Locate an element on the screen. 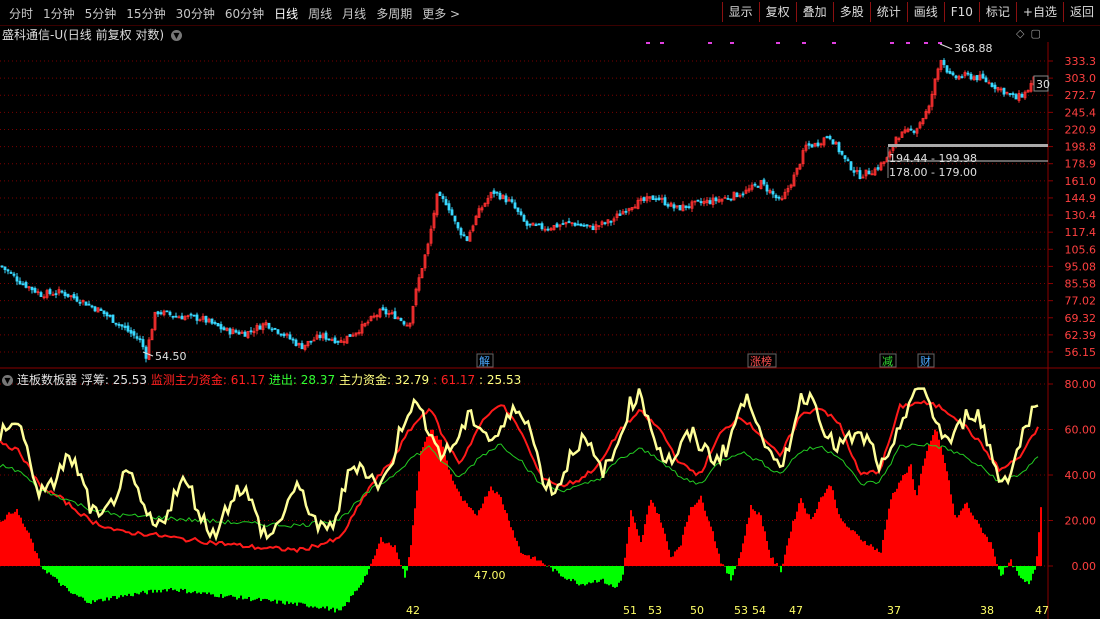 Image resolution: width=1100 pixels, height=619 pixels. price-axis-label: 198.8 is located at coordinates (1081, 147).